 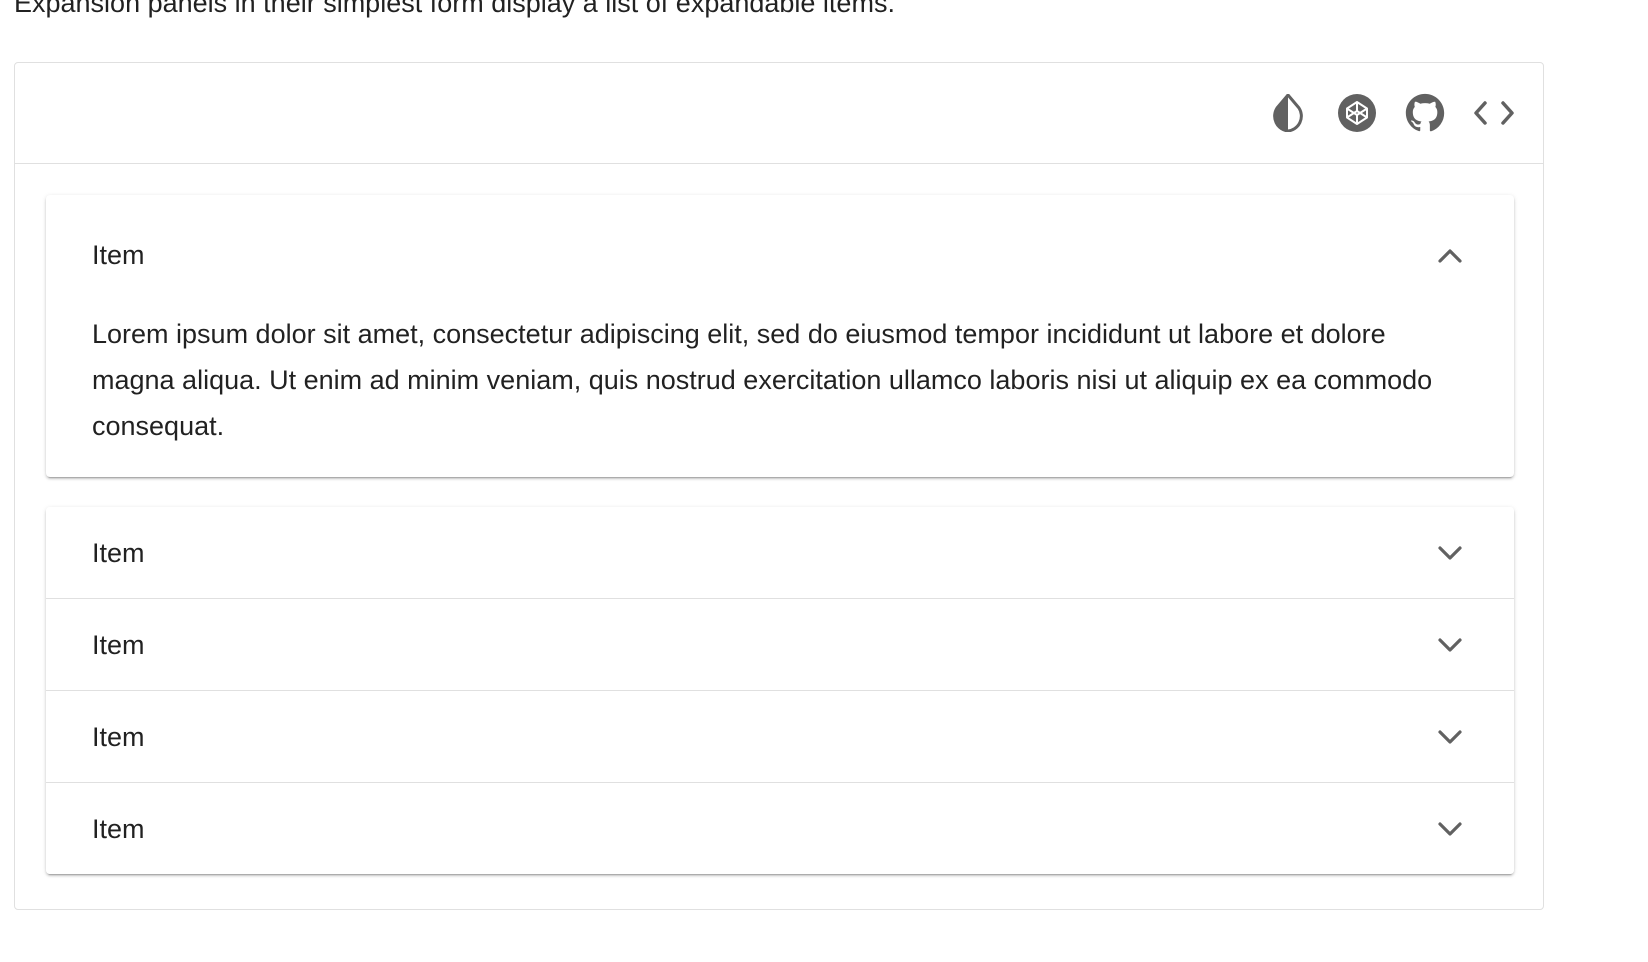 I want to click on codepen-icon, so click(x=1357, y=113).